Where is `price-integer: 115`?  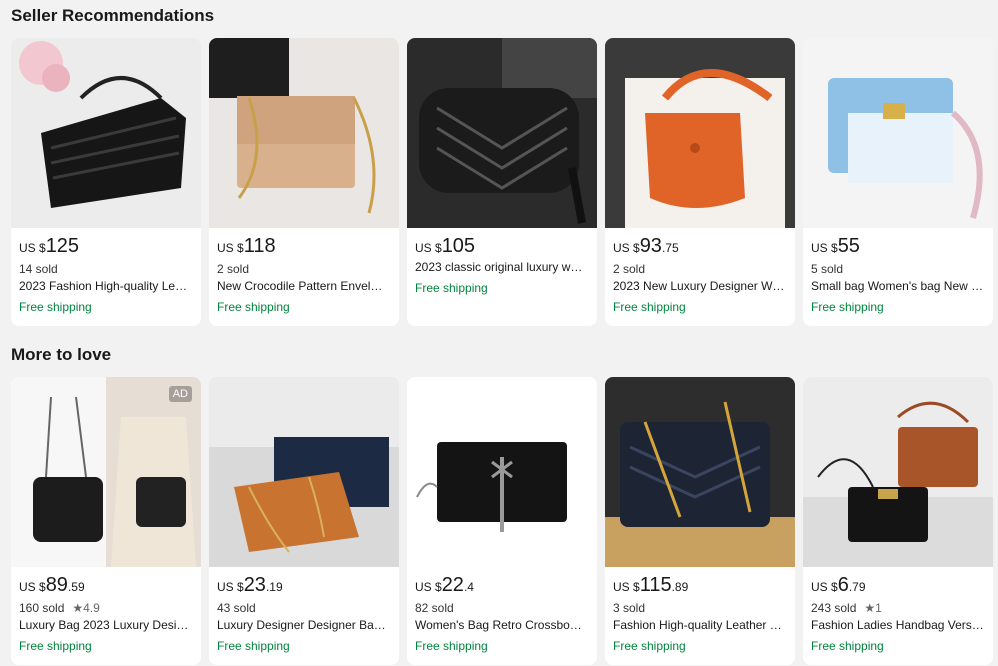 price-integer: 115 is located at coordinates (655, 585).